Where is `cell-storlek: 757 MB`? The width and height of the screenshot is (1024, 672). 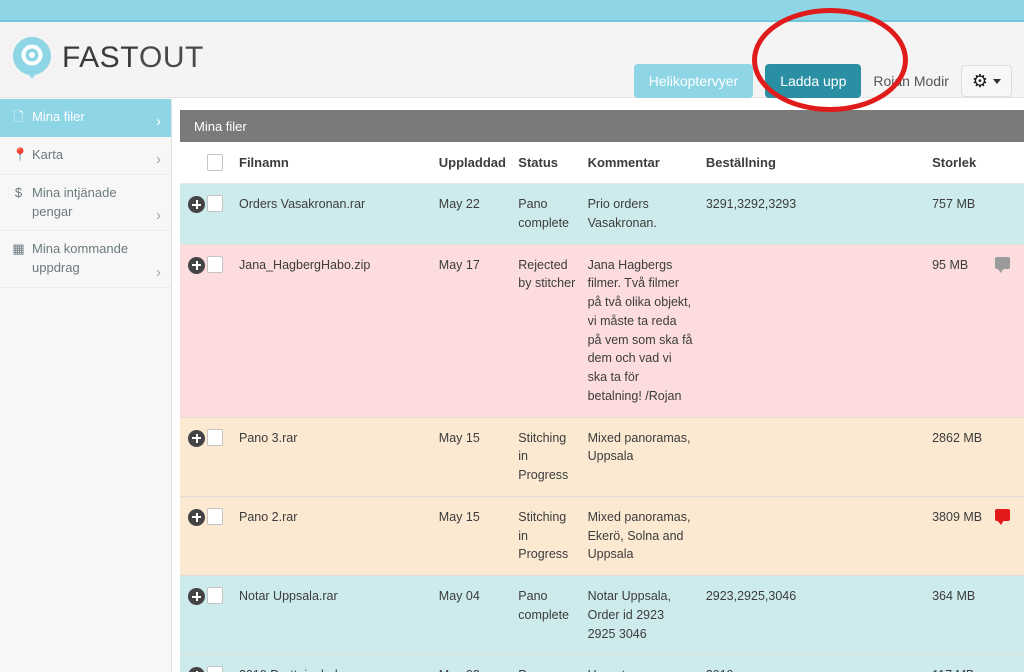
cell-storlek: 757 MB is located at coordinates (958, 214).